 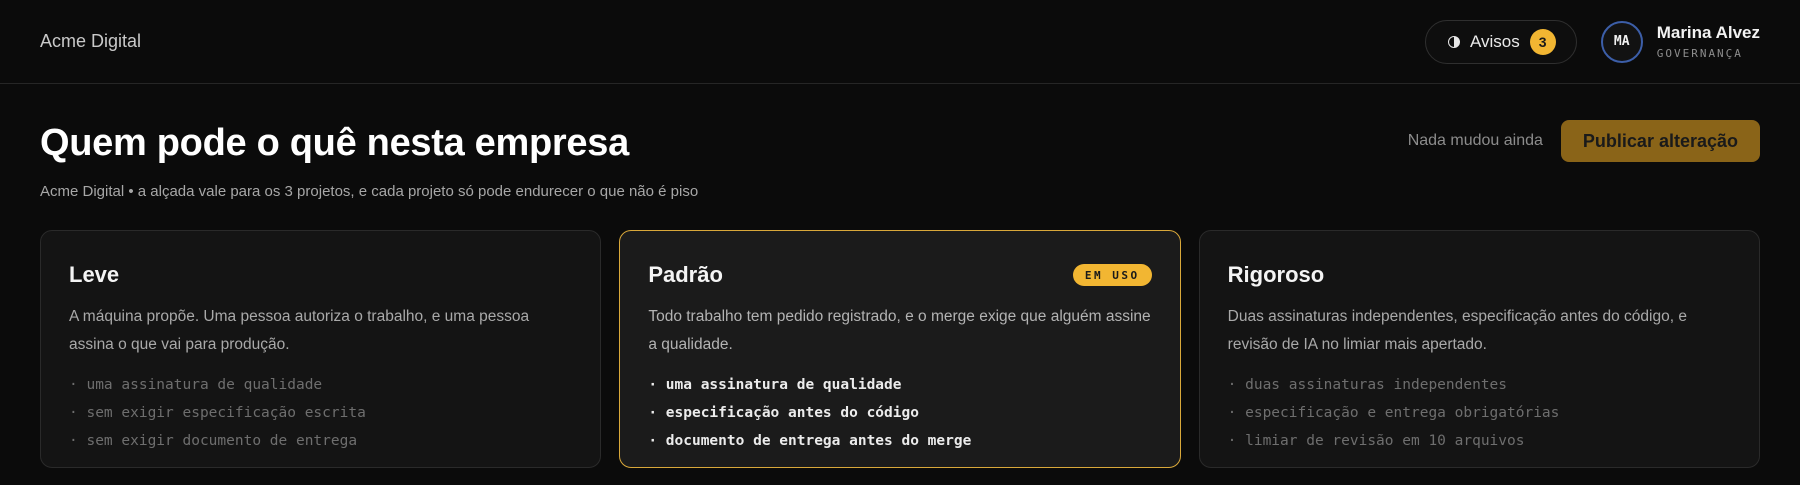 I want to click on card-header: Leve, so click(x=320, y=275).